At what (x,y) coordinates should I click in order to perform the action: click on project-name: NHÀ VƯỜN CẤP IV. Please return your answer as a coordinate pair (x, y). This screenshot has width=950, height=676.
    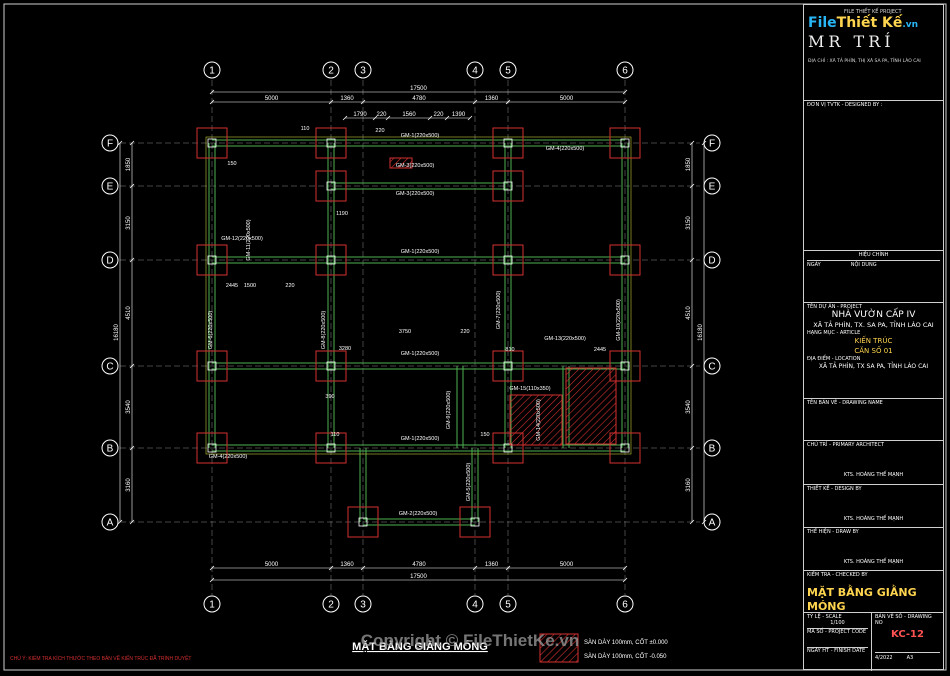
    Looking at the image, I should click on (873, 315).